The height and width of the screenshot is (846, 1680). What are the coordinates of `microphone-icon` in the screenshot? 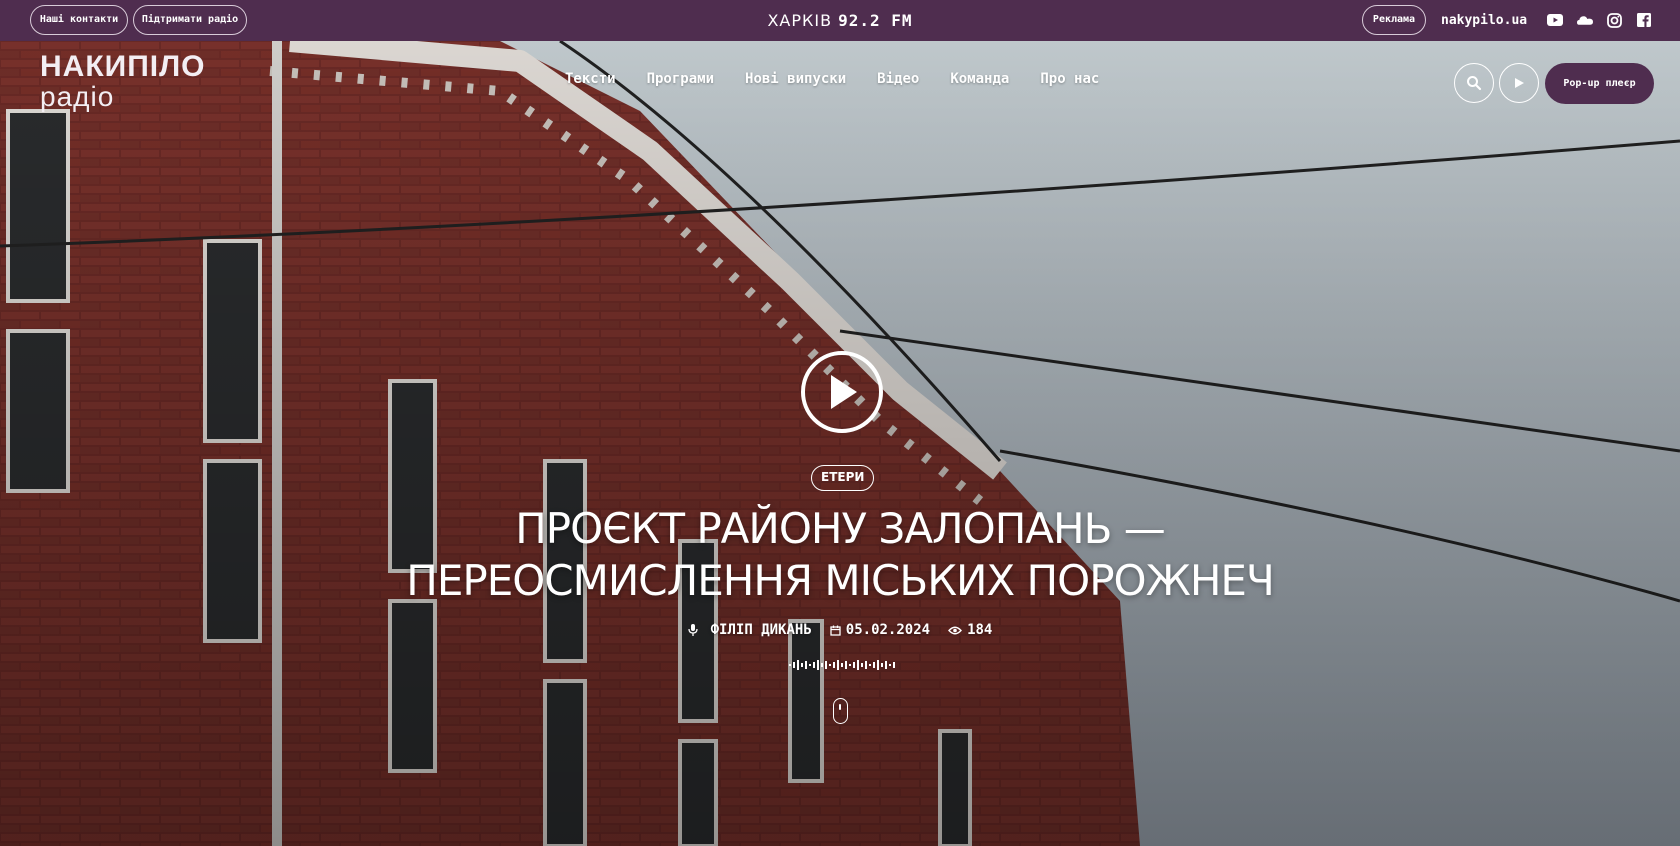 It's located at (692, 630).